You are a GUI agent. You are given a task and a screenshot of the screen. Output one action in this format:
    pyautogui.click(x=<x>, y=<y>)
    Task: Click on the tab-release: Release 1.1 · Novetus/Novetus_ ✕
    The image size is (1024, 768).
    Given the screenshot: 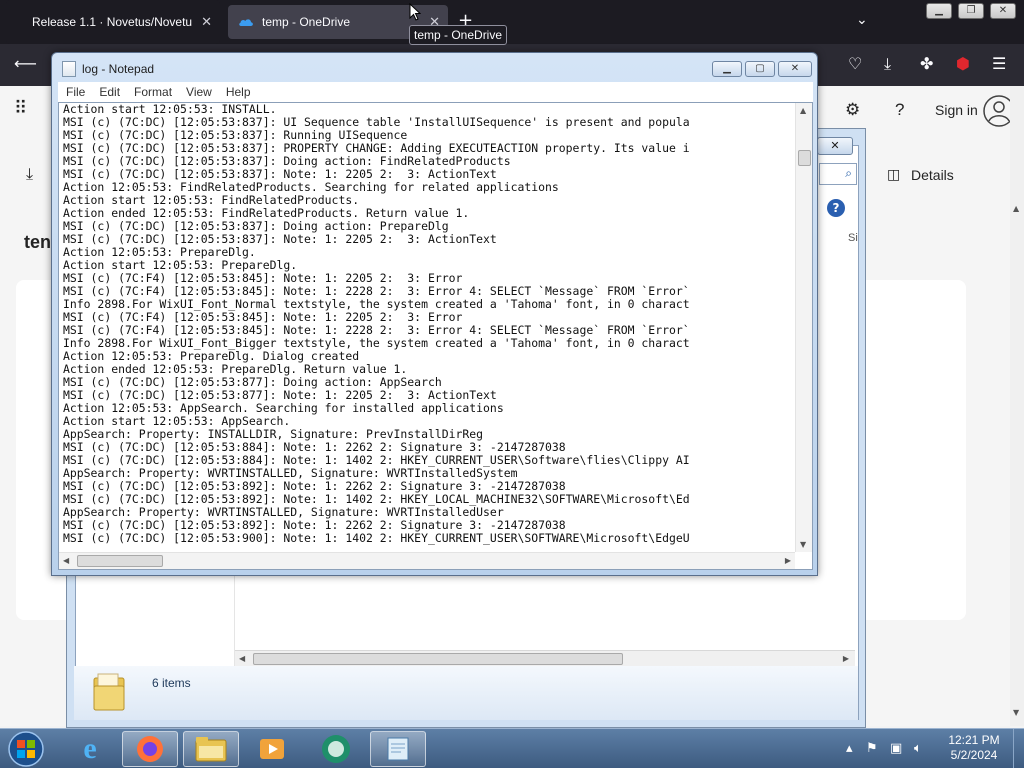 What is the action you would take?
    pyautogui.click(x=113, y=22)
    